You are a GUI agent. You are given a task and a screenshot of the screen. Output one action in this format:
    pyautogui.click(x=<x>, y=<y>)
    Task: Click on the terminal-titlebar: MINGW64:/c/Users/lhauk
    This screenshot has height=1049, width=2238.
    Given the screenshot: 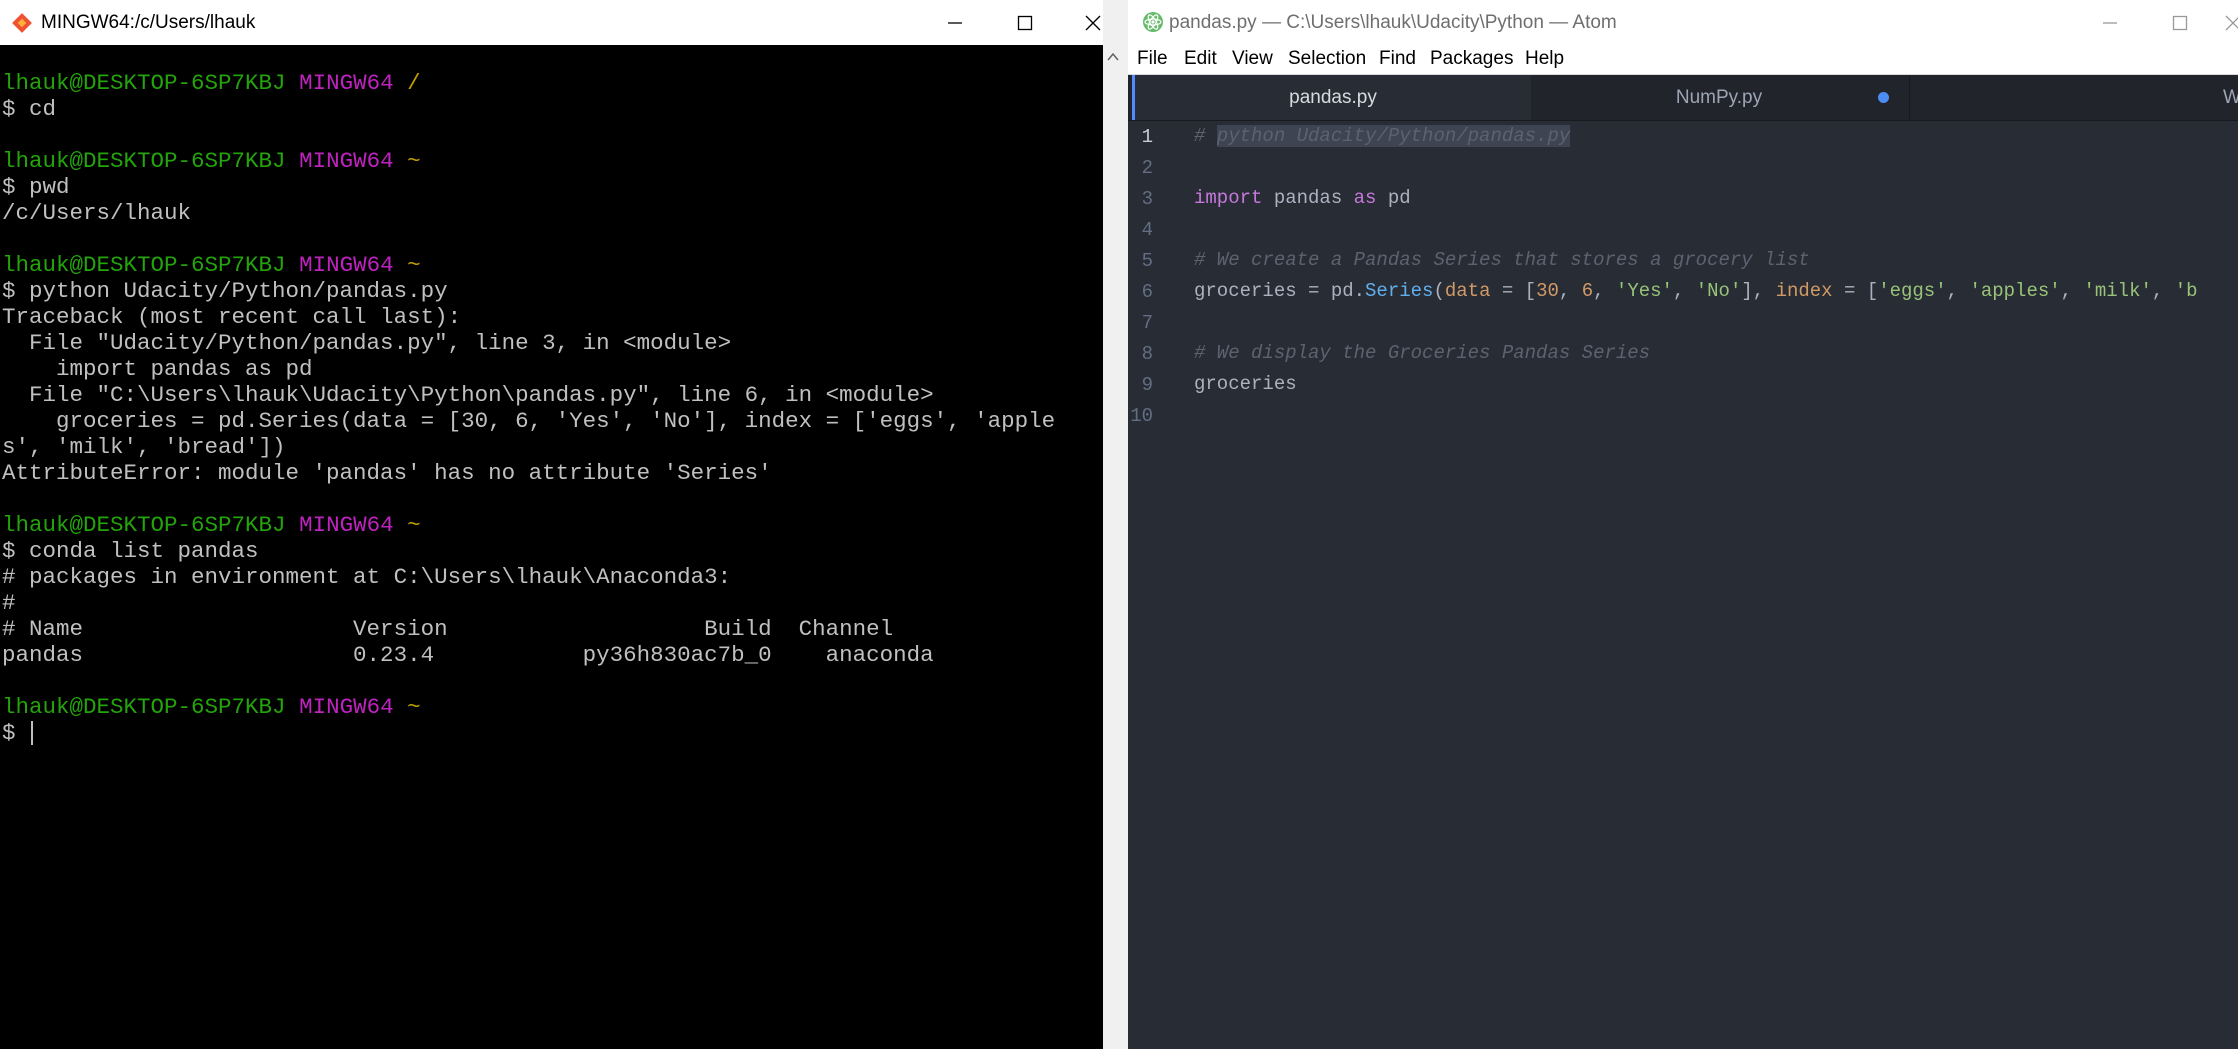 What is the action you would take?
    pyautogui.click(x=551, y=23)
    